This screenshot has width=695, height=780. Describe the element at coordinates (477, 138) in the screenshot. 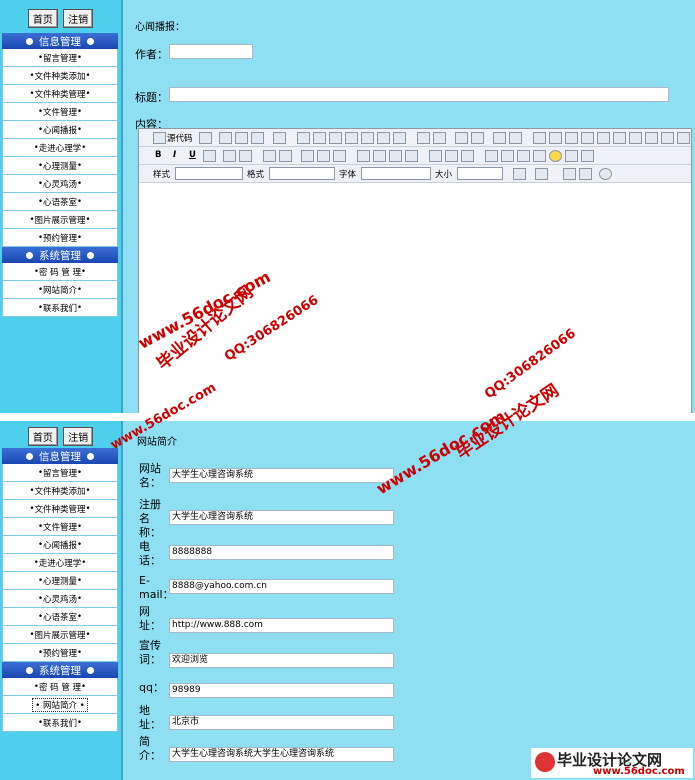

I see `replace-icon` at that location.